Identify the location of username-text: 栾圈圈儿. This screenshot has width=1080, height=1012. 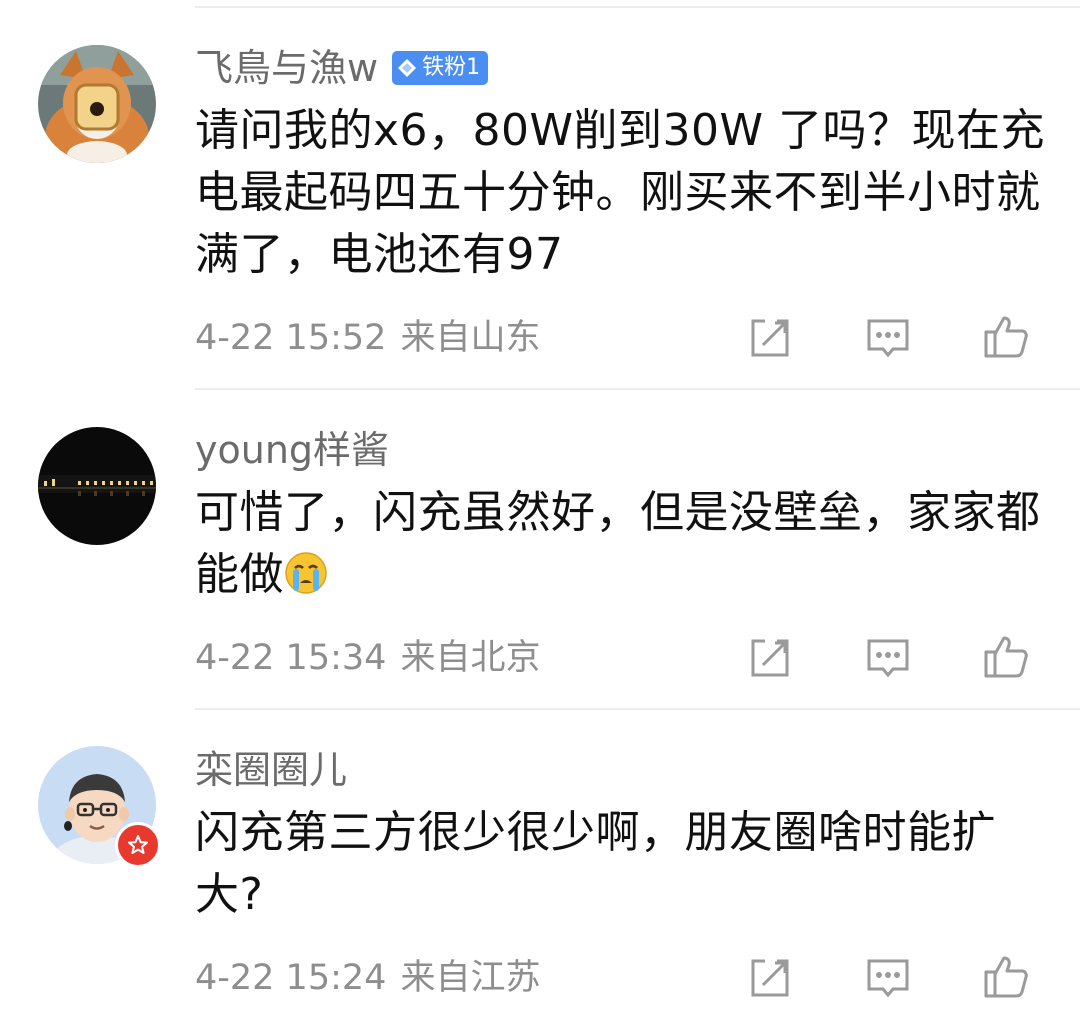
(271, 770).